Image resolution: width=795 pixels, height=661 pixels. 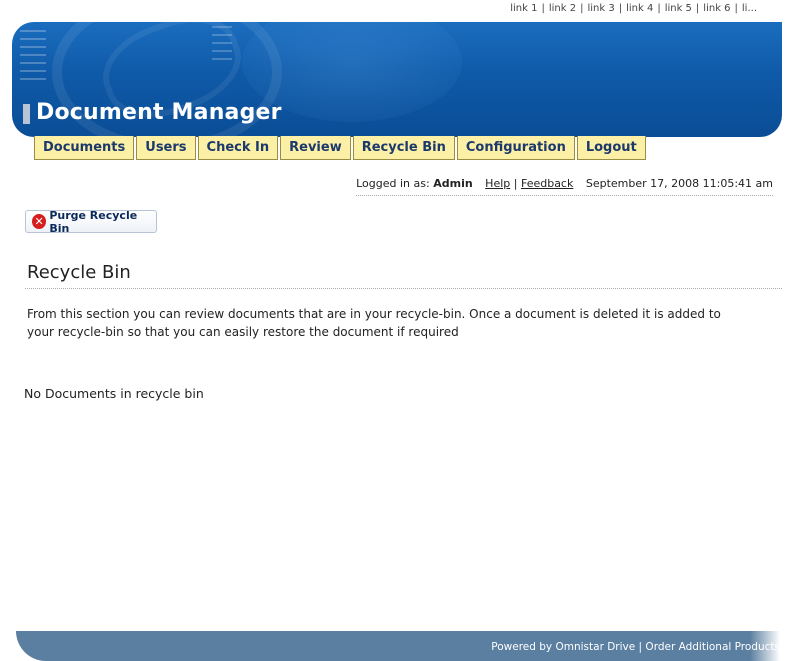 I want to click on tab-check-in: Check In, so click(x=238, y=148).